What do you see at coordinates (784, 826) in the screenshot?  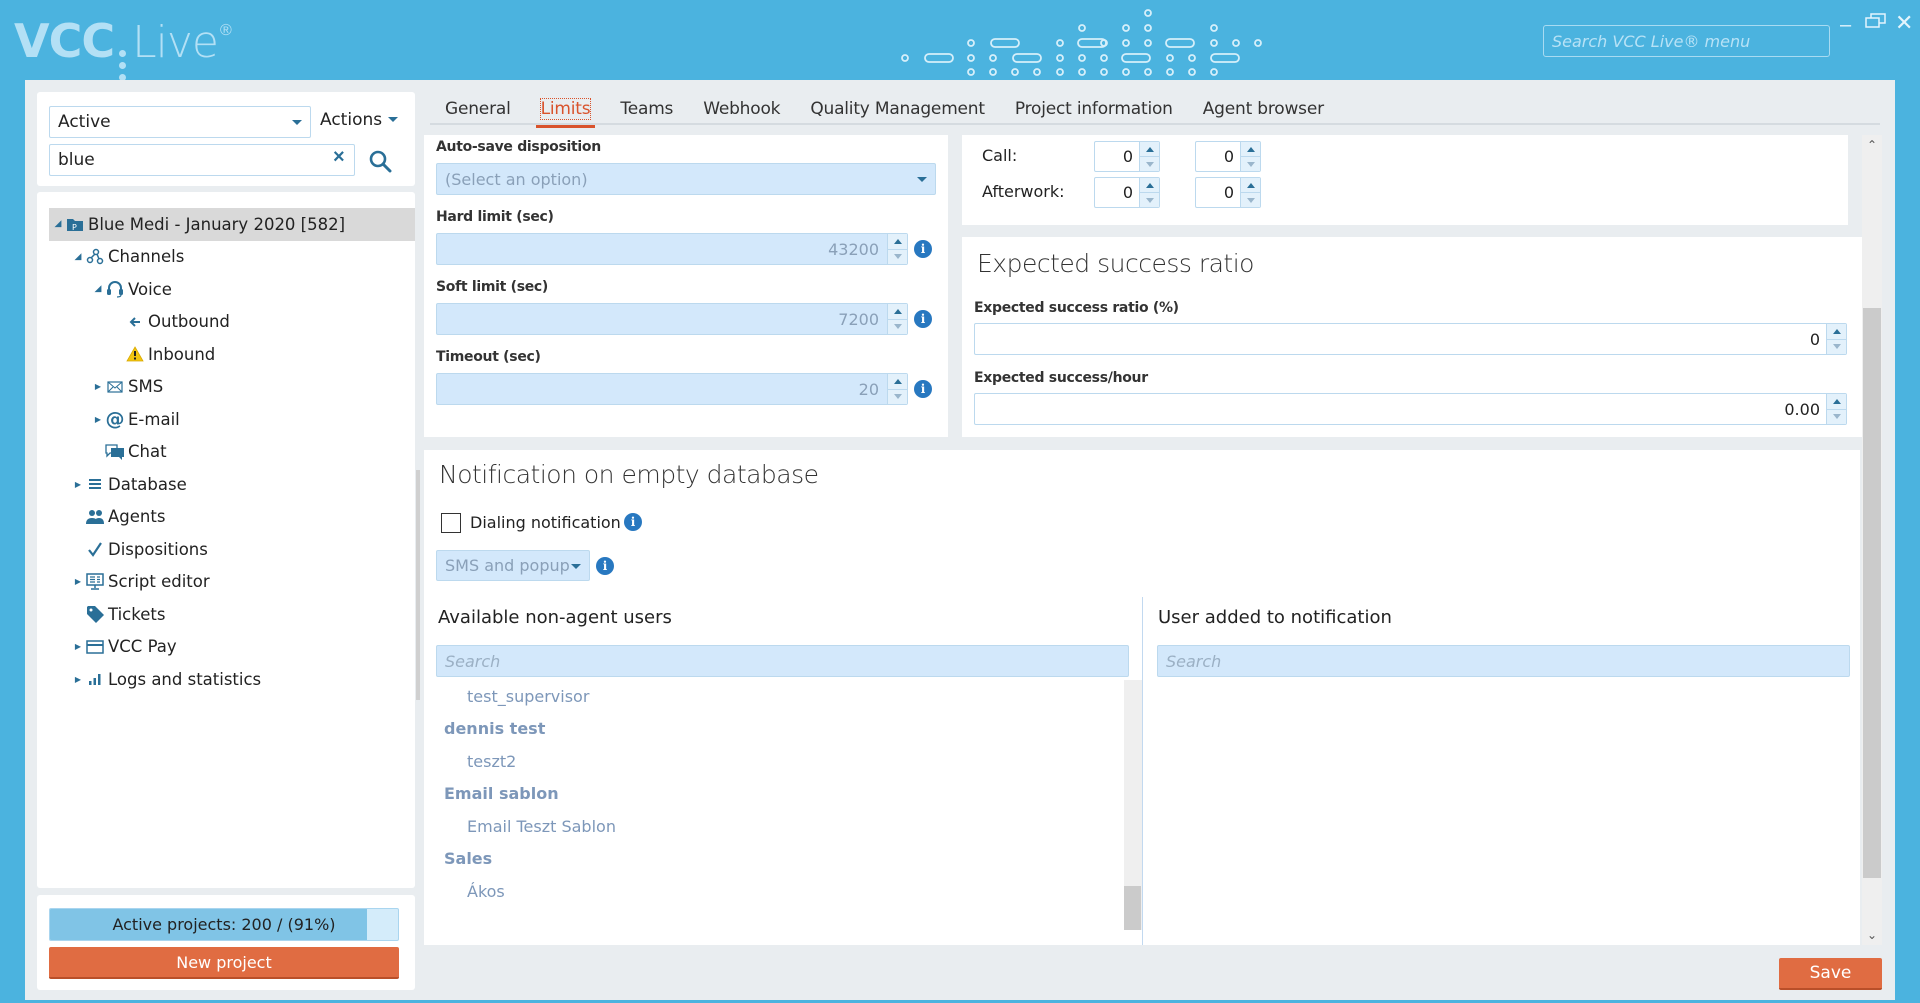 I see `user-list-item: Email Teszt Sablon` at bounding box center [784, 826].